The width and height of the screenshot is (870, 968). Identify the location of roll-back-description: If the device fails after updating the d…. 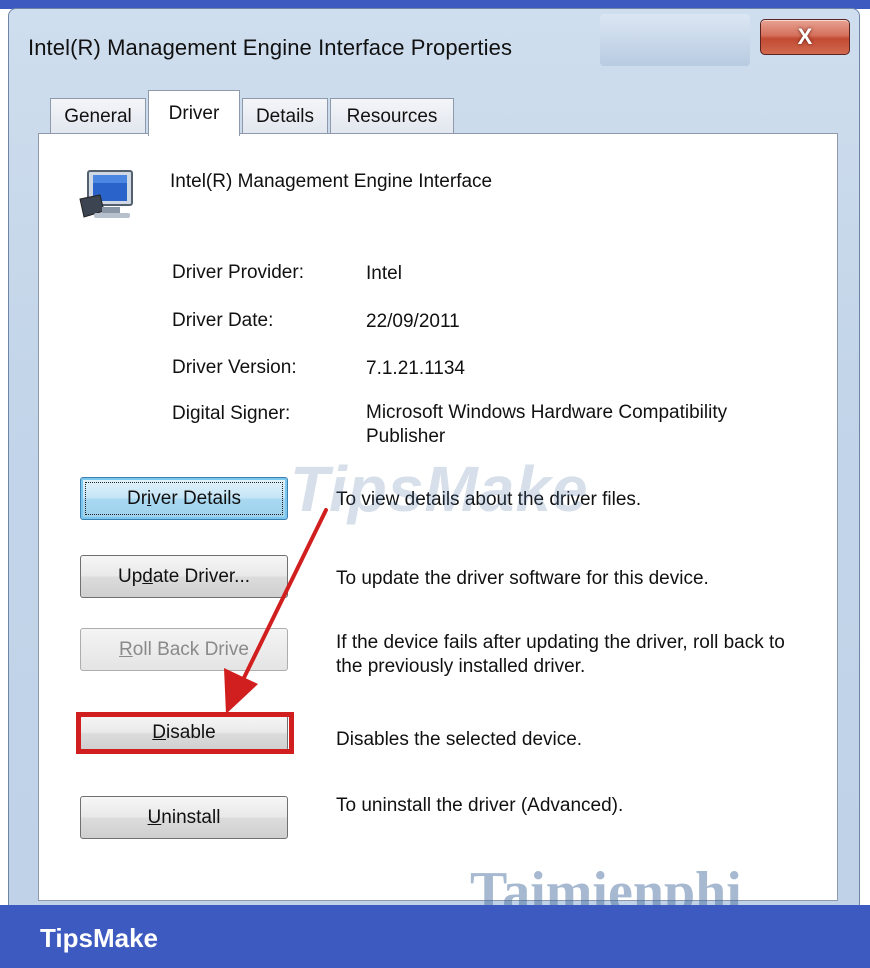
(560, 654).